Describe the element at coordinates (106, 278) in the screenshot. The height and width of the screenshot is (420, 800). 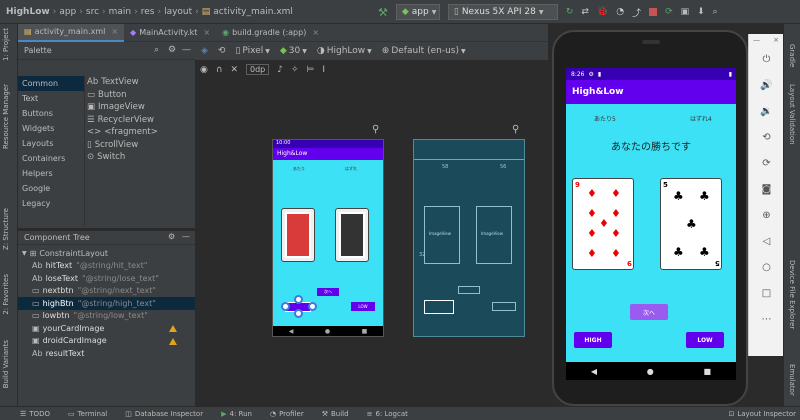
I see `tree-row-losetext: Ab loseText "@string/lose_text"` at that location.